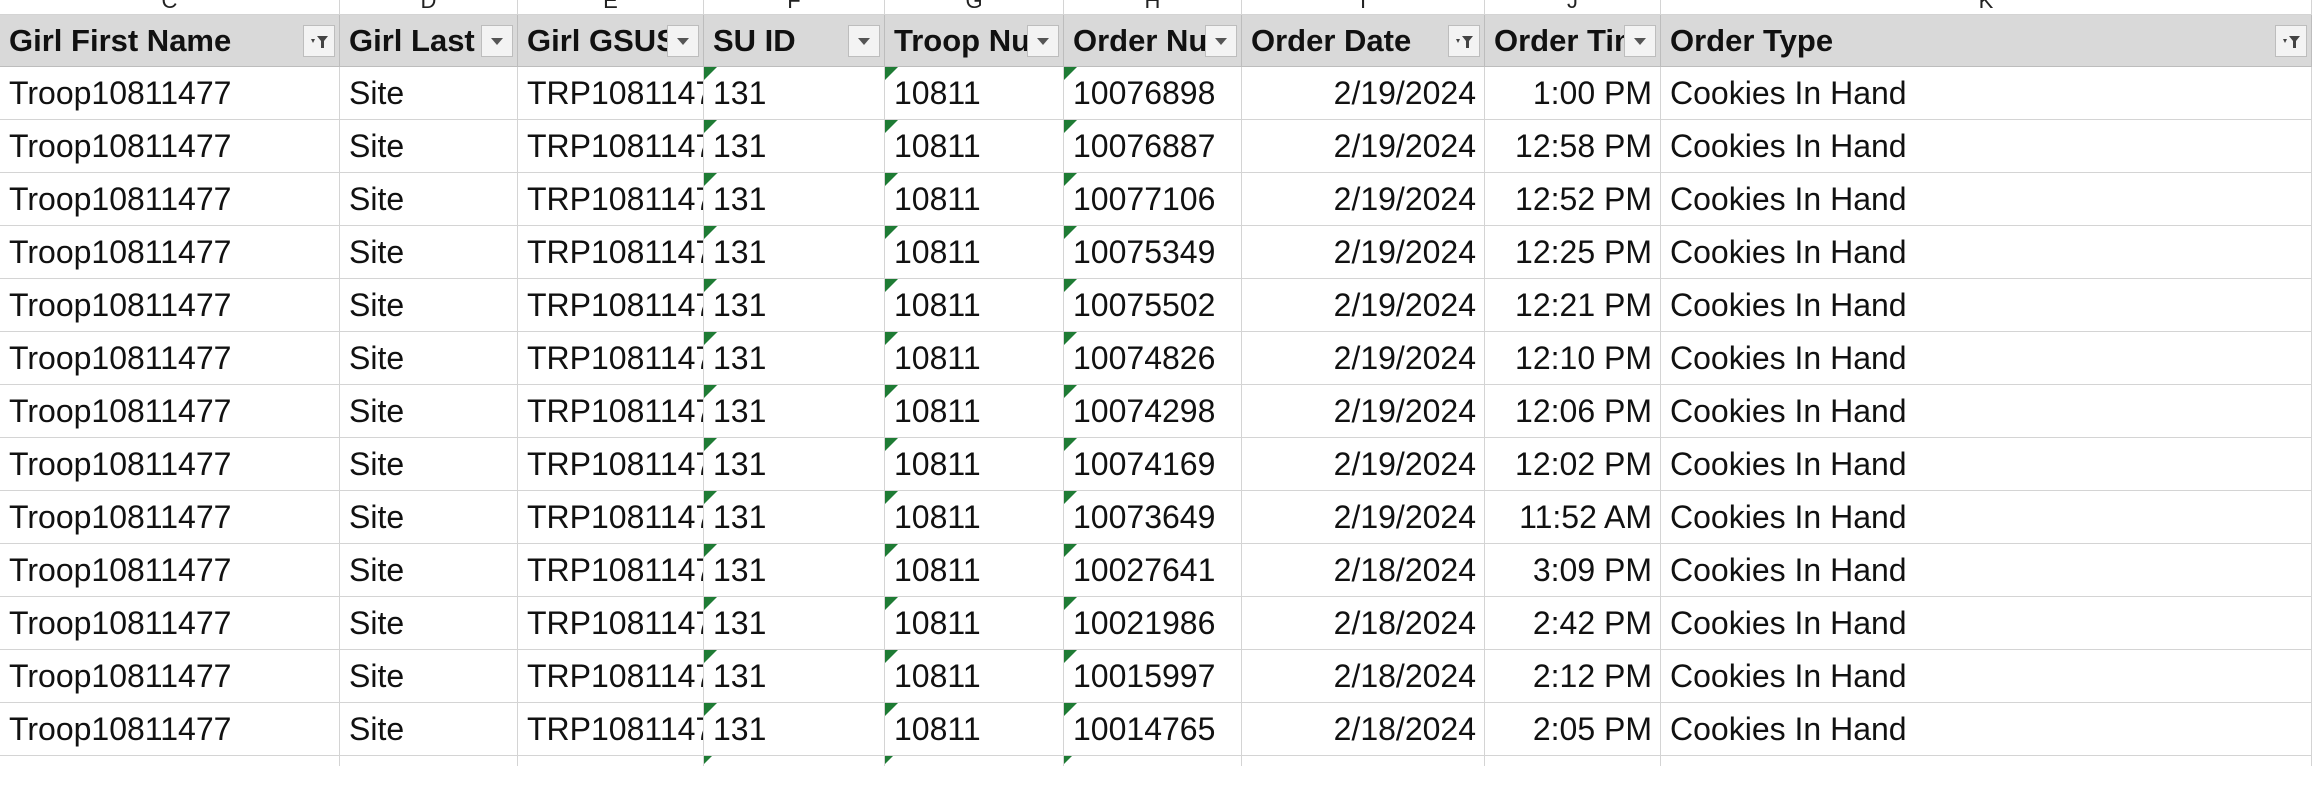 This screenshot has width=2312, height=794. What do you see at coordinates (974, 7) in the screenshot?
I see `column-letter-g: G` at bounding box center [974, 7].